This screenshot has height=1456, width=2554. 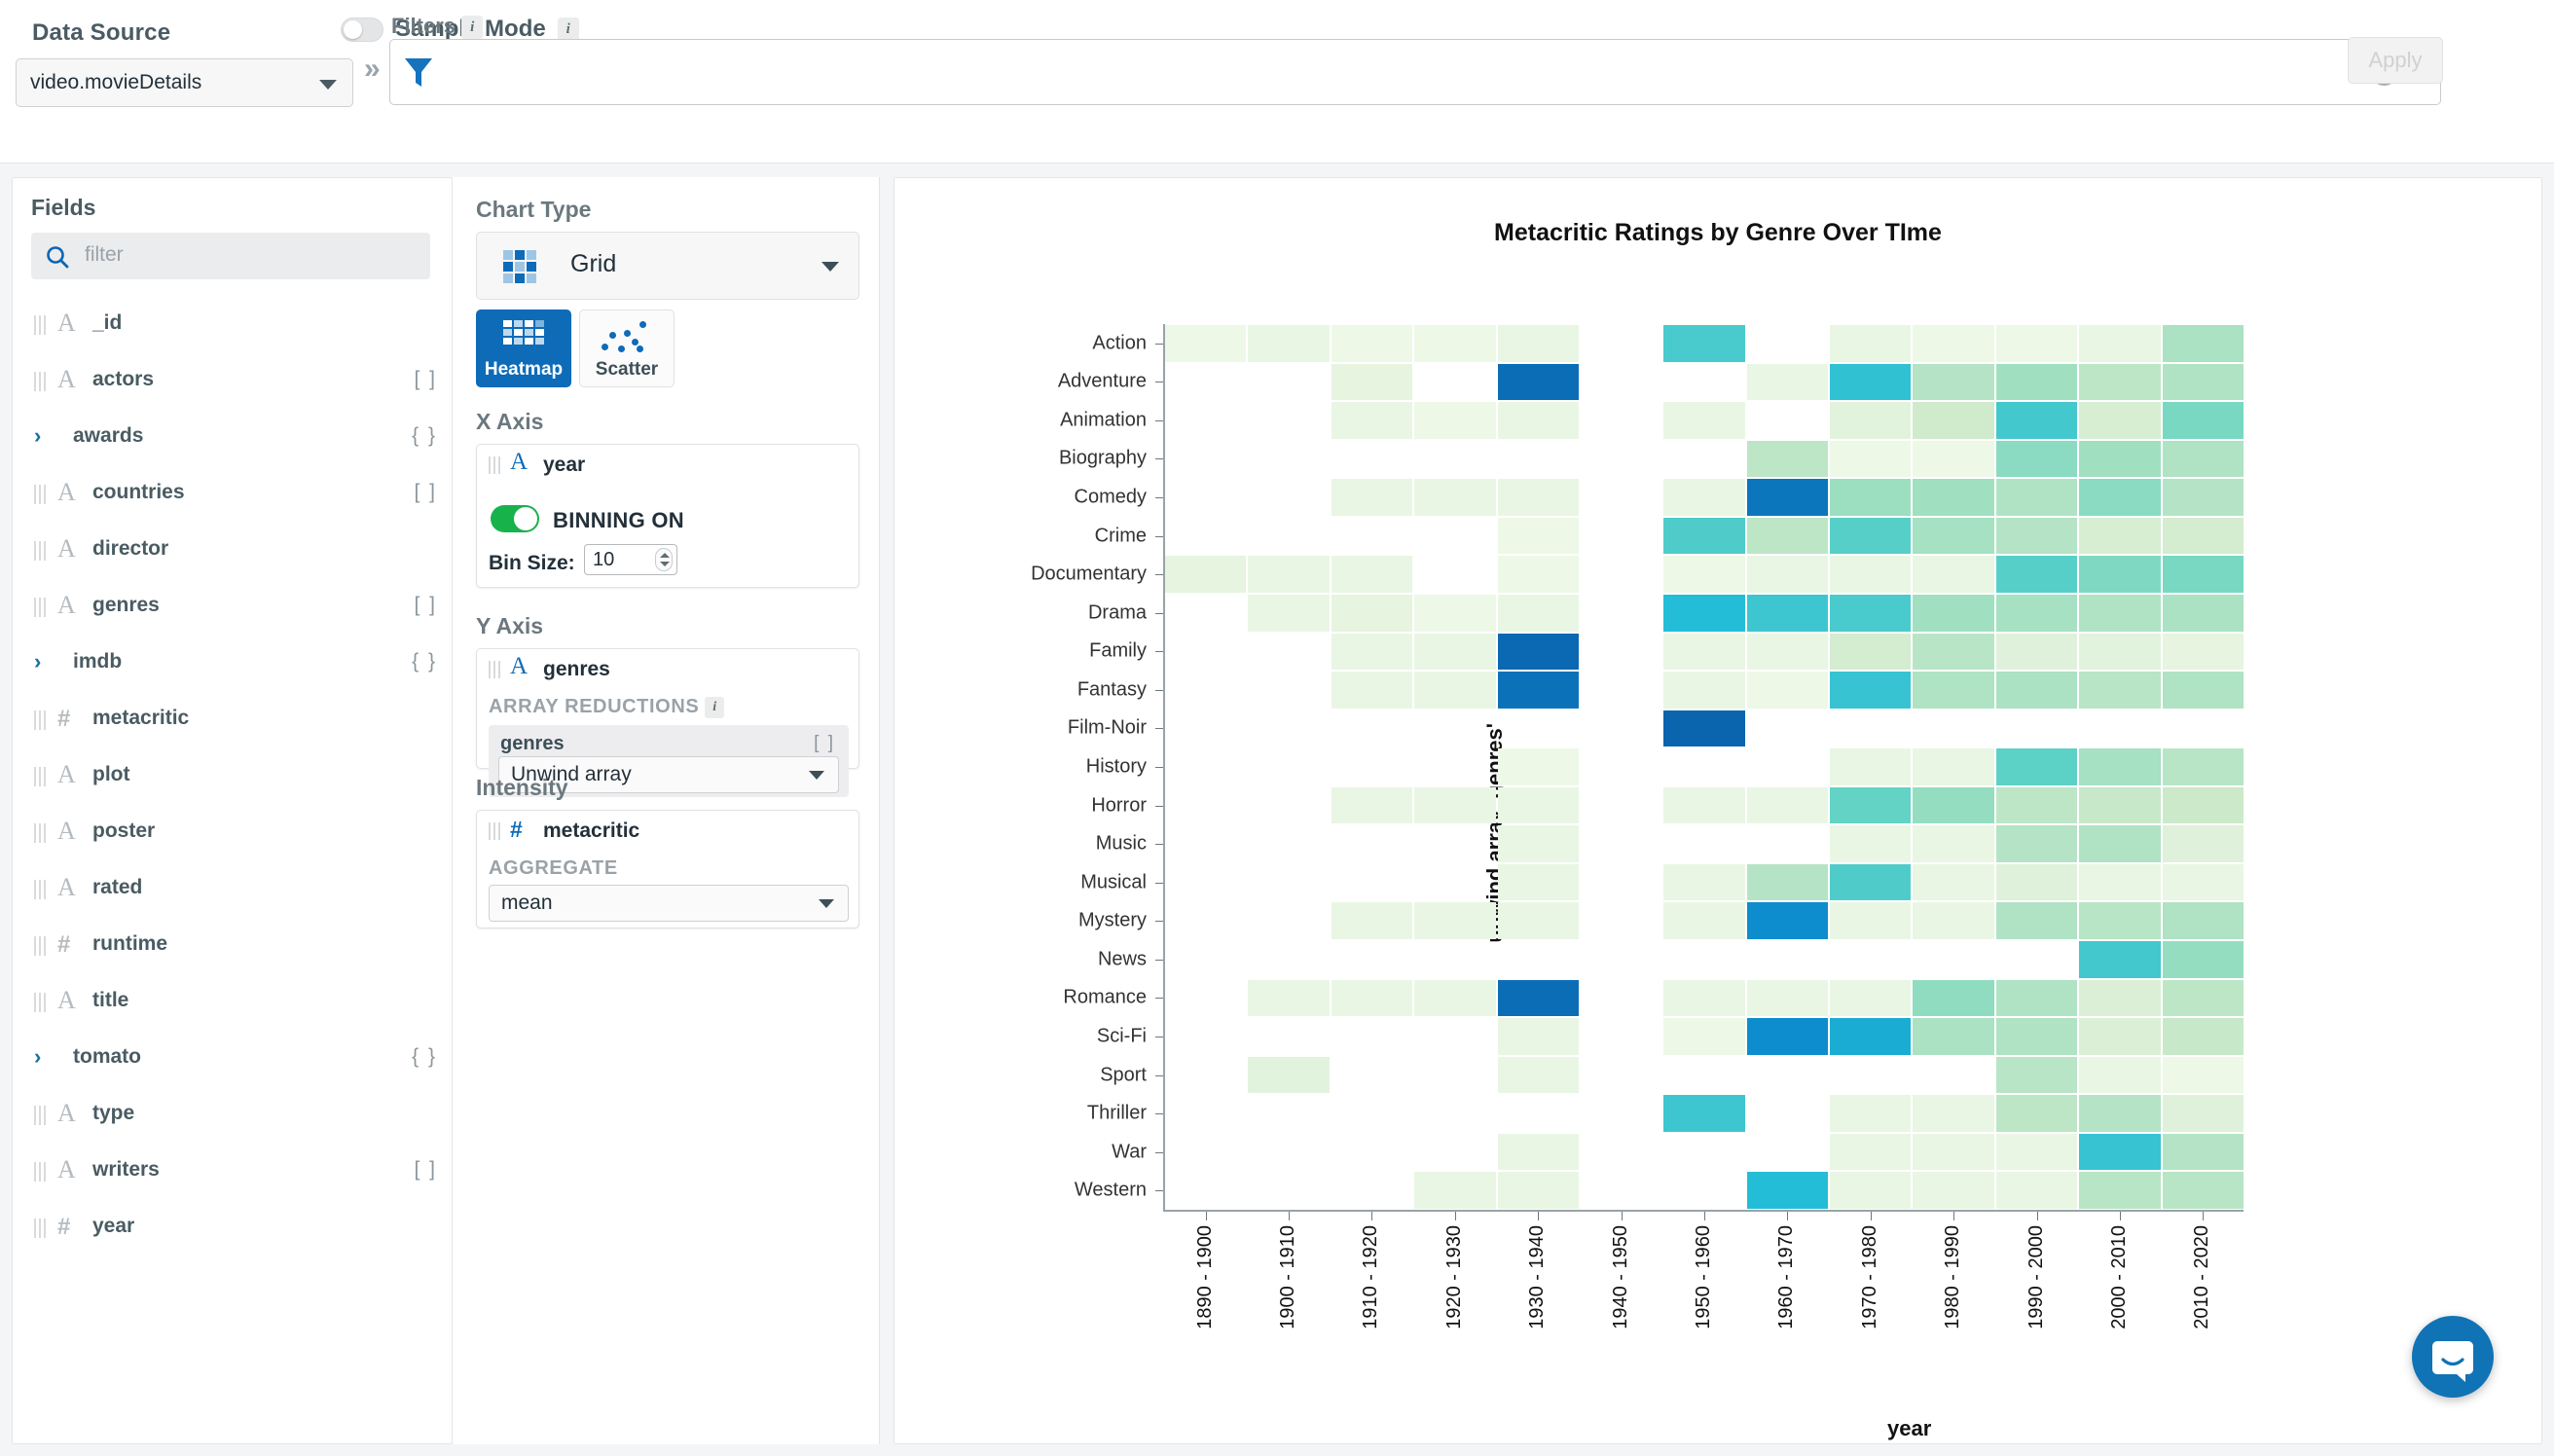 What do you see at coordinates (715, 707) in the screenshot?
I see `array-reductions-info-icon: i` at bounding box center [715, 707].